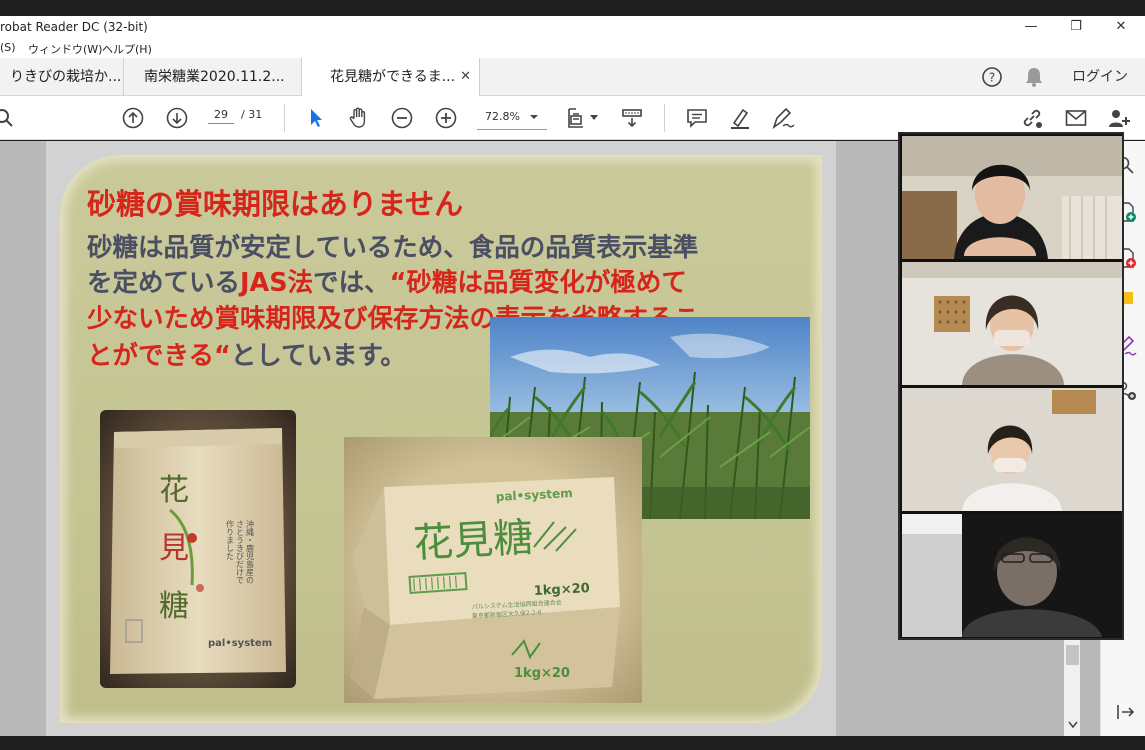 Image resolution: width=1145 pixels, height=750 pixels. Describe the element at coordinates (473, 541) in the screenshot. I see `svg-text: 花見糖` at that location.